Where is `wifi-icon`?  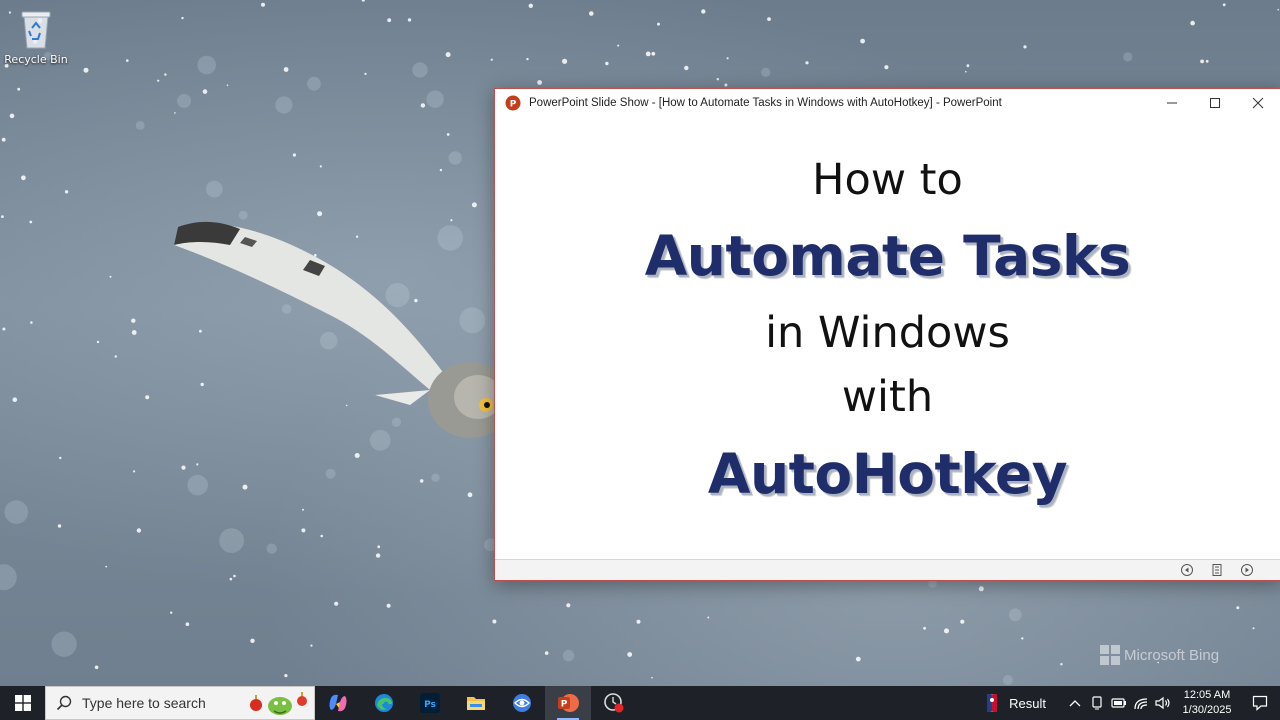 wifi-icon is located at coordinates (1141, 704).